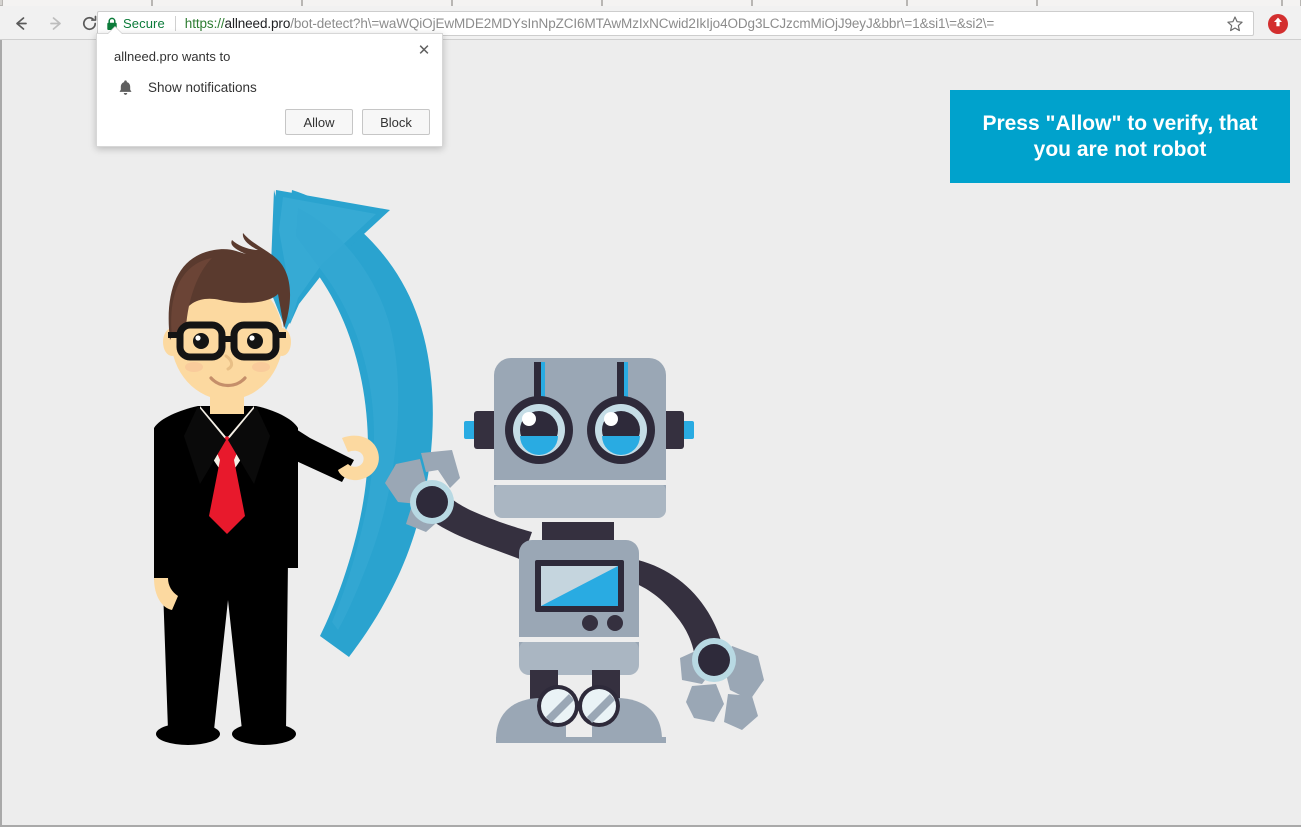 The width and height of the screenshot is (1301, 827). I want to click on man-right-lapel, so click(249, 445).